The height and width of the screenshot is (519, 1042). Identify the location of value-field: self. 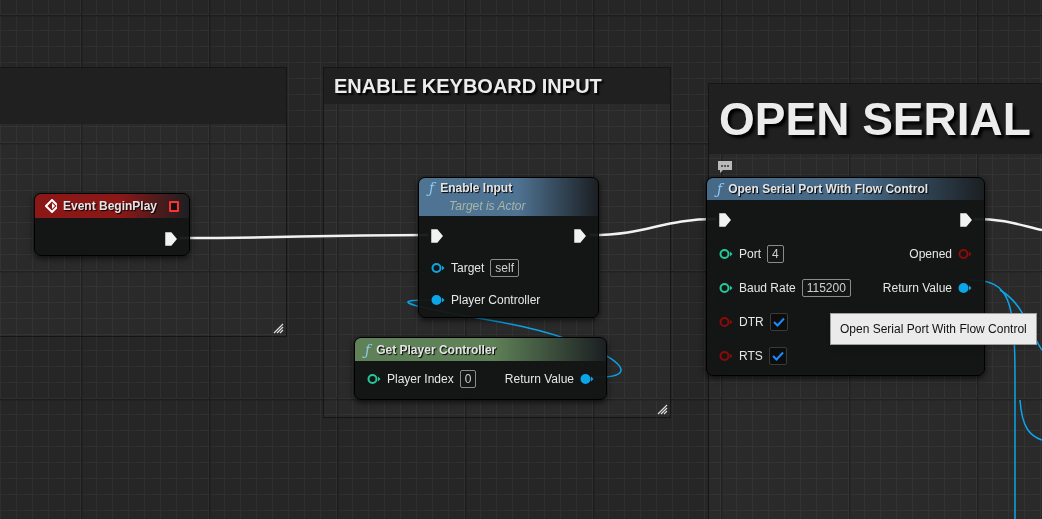
(505, 268).